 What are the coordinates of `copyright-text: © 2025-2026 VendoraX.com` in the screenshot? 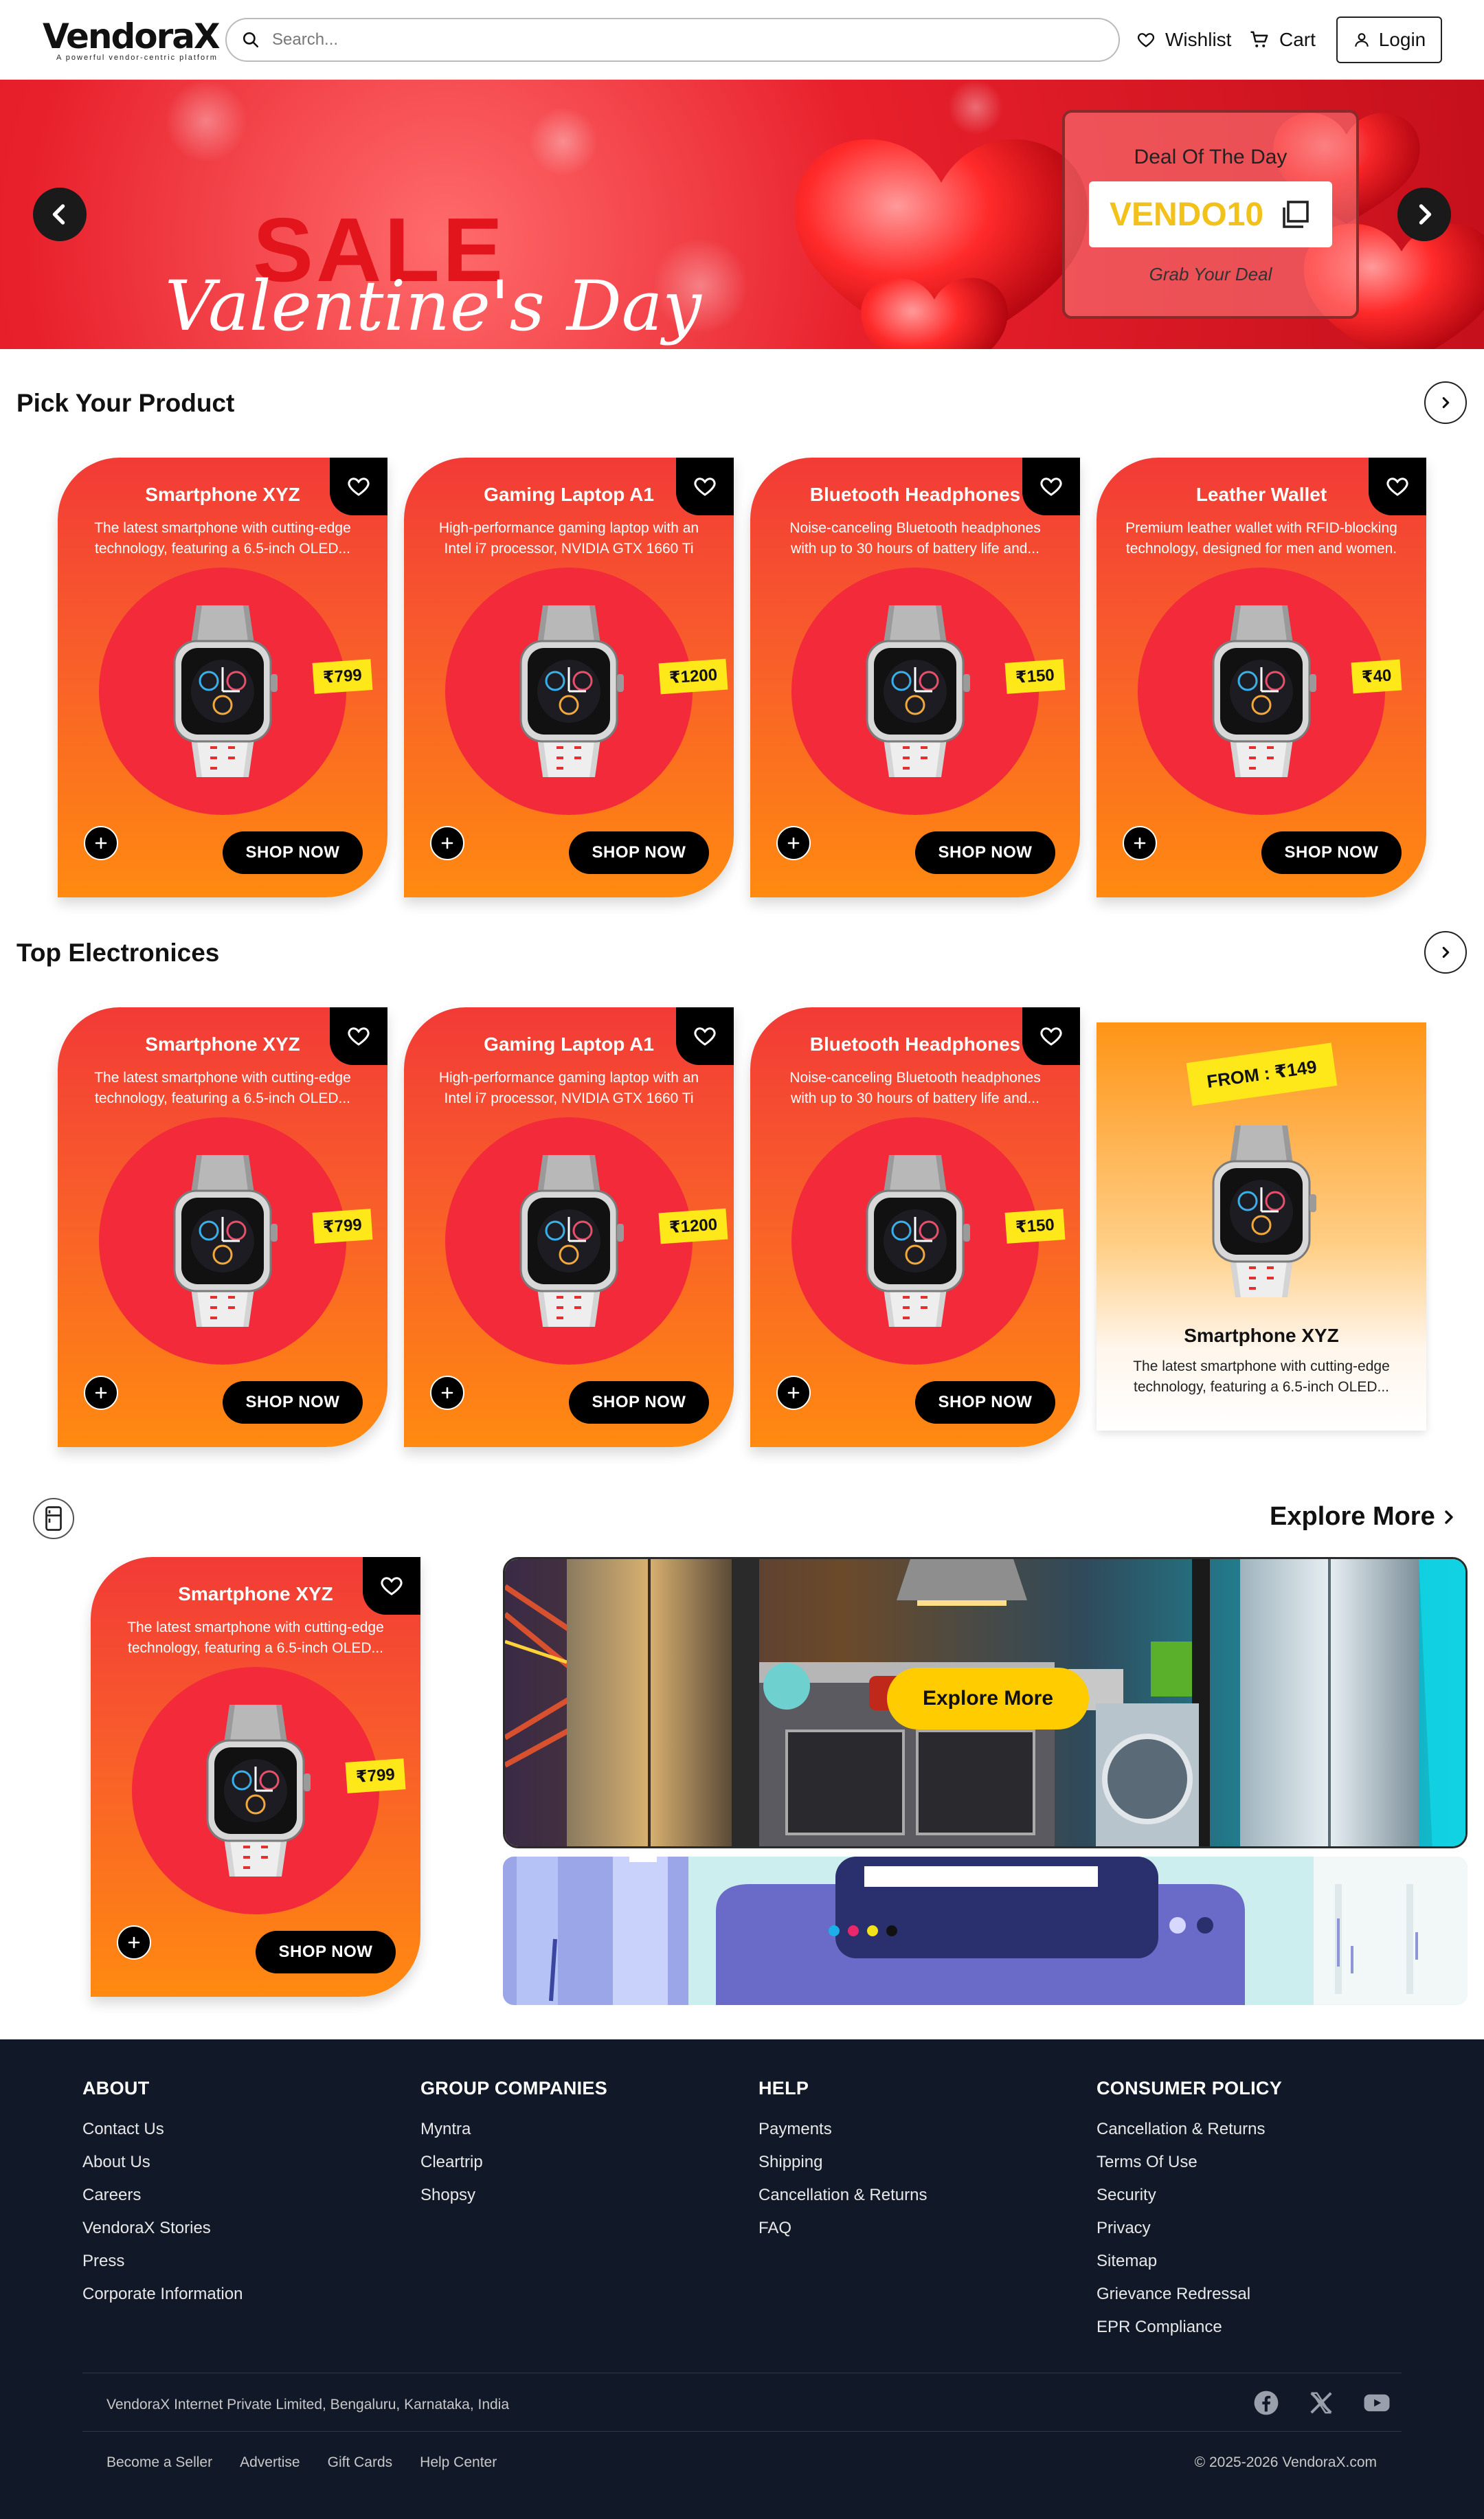 It's located at (1285, 2462).